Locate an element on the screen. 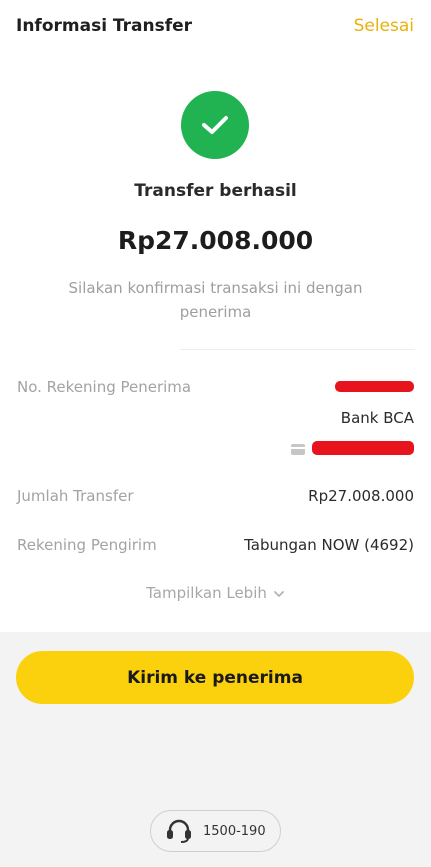 The width and height of the screenshot is (431, 867). redacted-account-number is located at coordinates (363, 448).